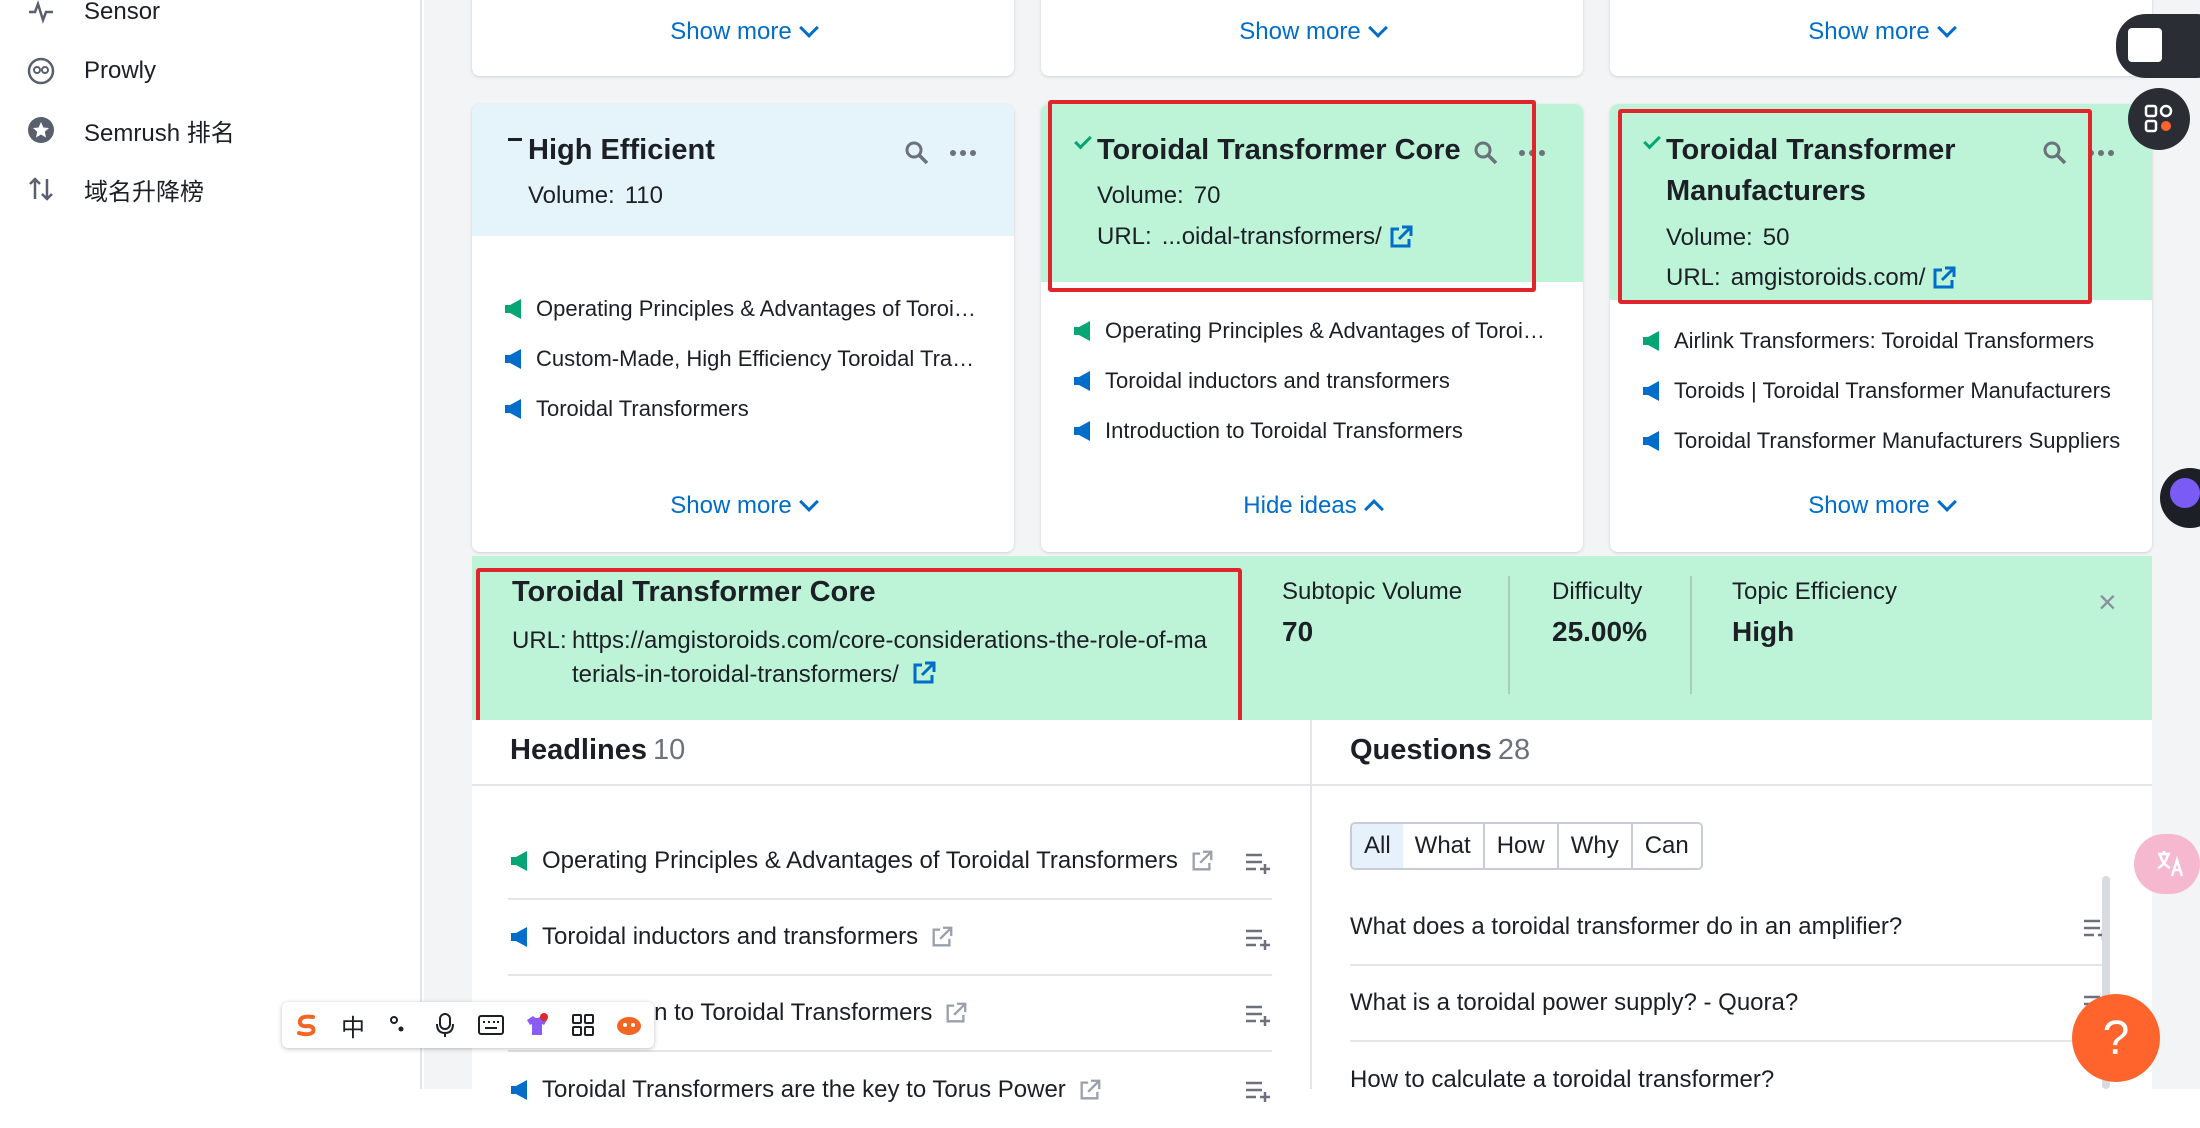 The width and height of the screenshot is (2200, 1128). I want to click on apps-grid-button, so click(2159, 119).